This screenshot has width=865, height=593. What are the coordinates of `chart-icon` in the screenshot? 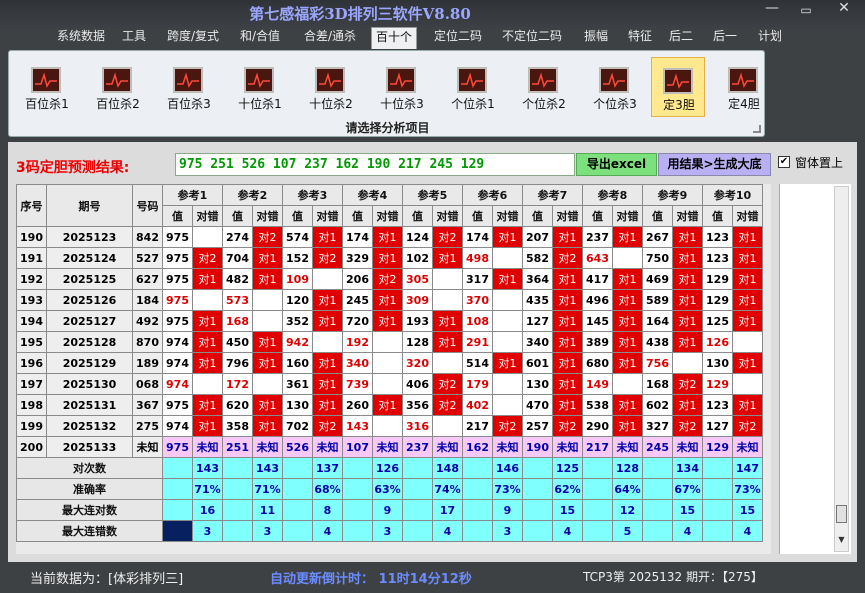 It's located at (614, 80).